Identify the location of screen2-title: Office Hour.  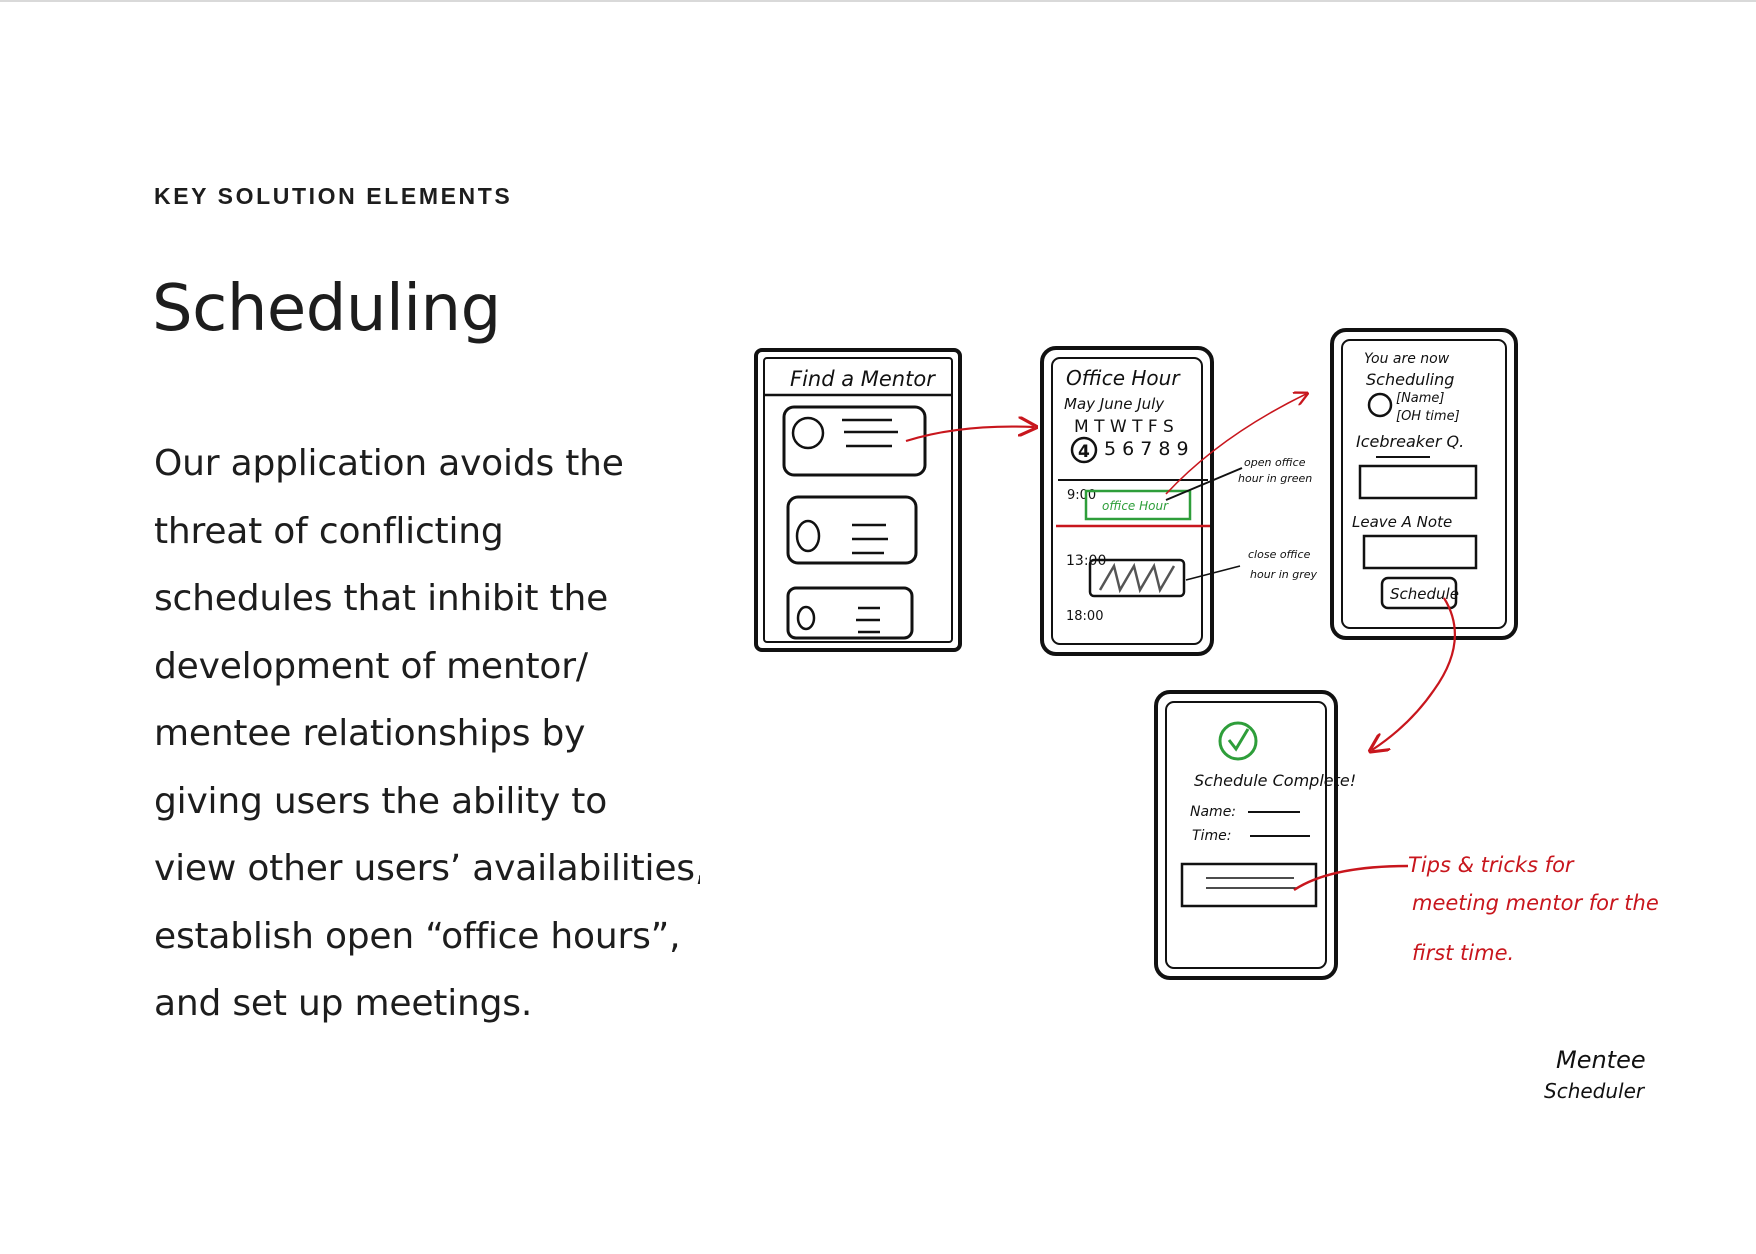
(1123, 378).